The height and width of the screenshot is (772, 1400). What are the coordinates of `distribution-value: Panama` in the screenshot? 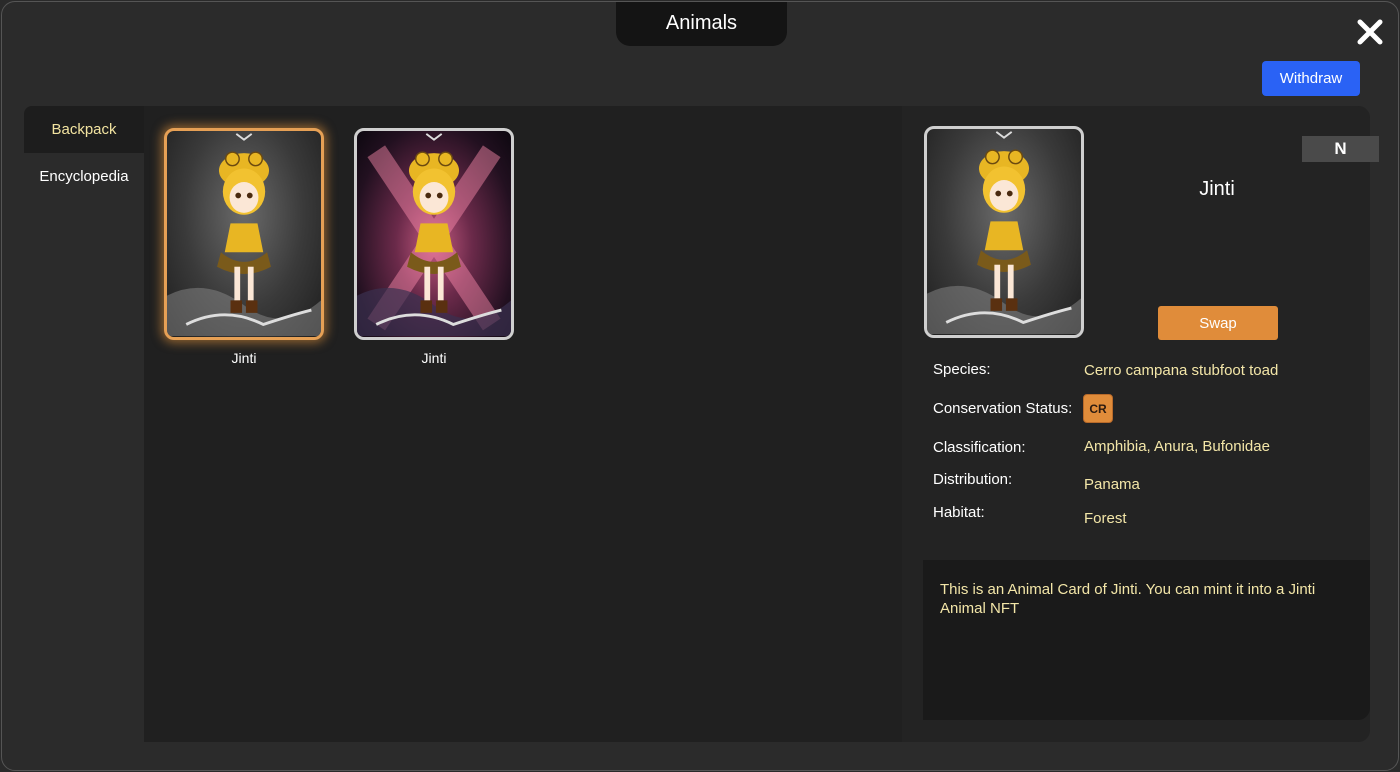 It's located at (1112, 484).